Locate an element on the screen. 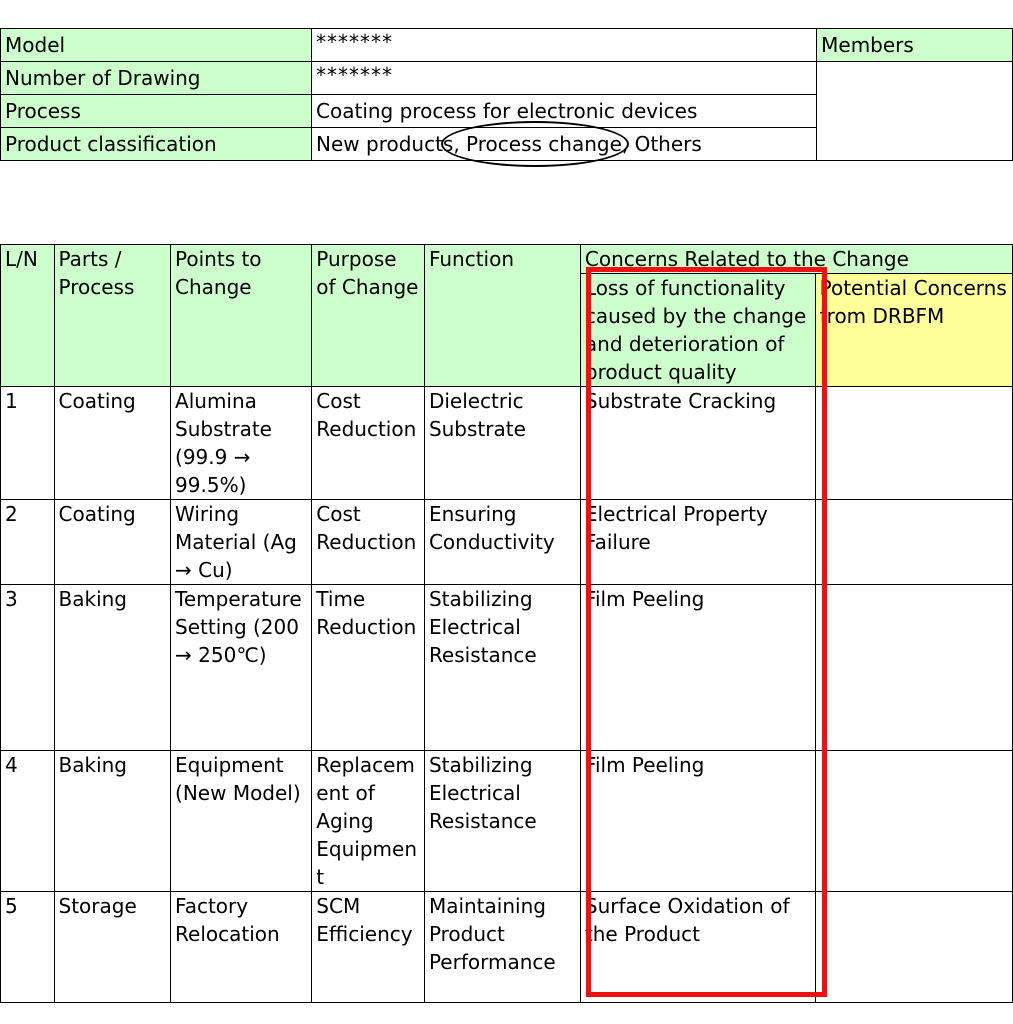 This screenshot has width=1013, height=1024. process-label: Process is located at coordinates (156, 111).